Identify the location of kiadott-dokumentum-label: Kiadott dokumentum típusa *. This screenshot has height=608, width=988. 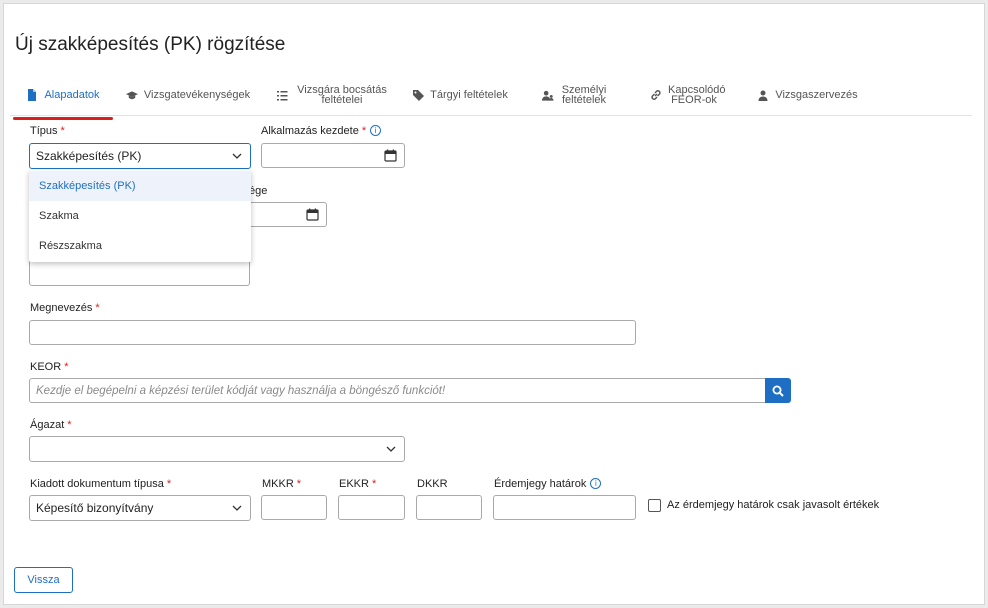
(101, 484).